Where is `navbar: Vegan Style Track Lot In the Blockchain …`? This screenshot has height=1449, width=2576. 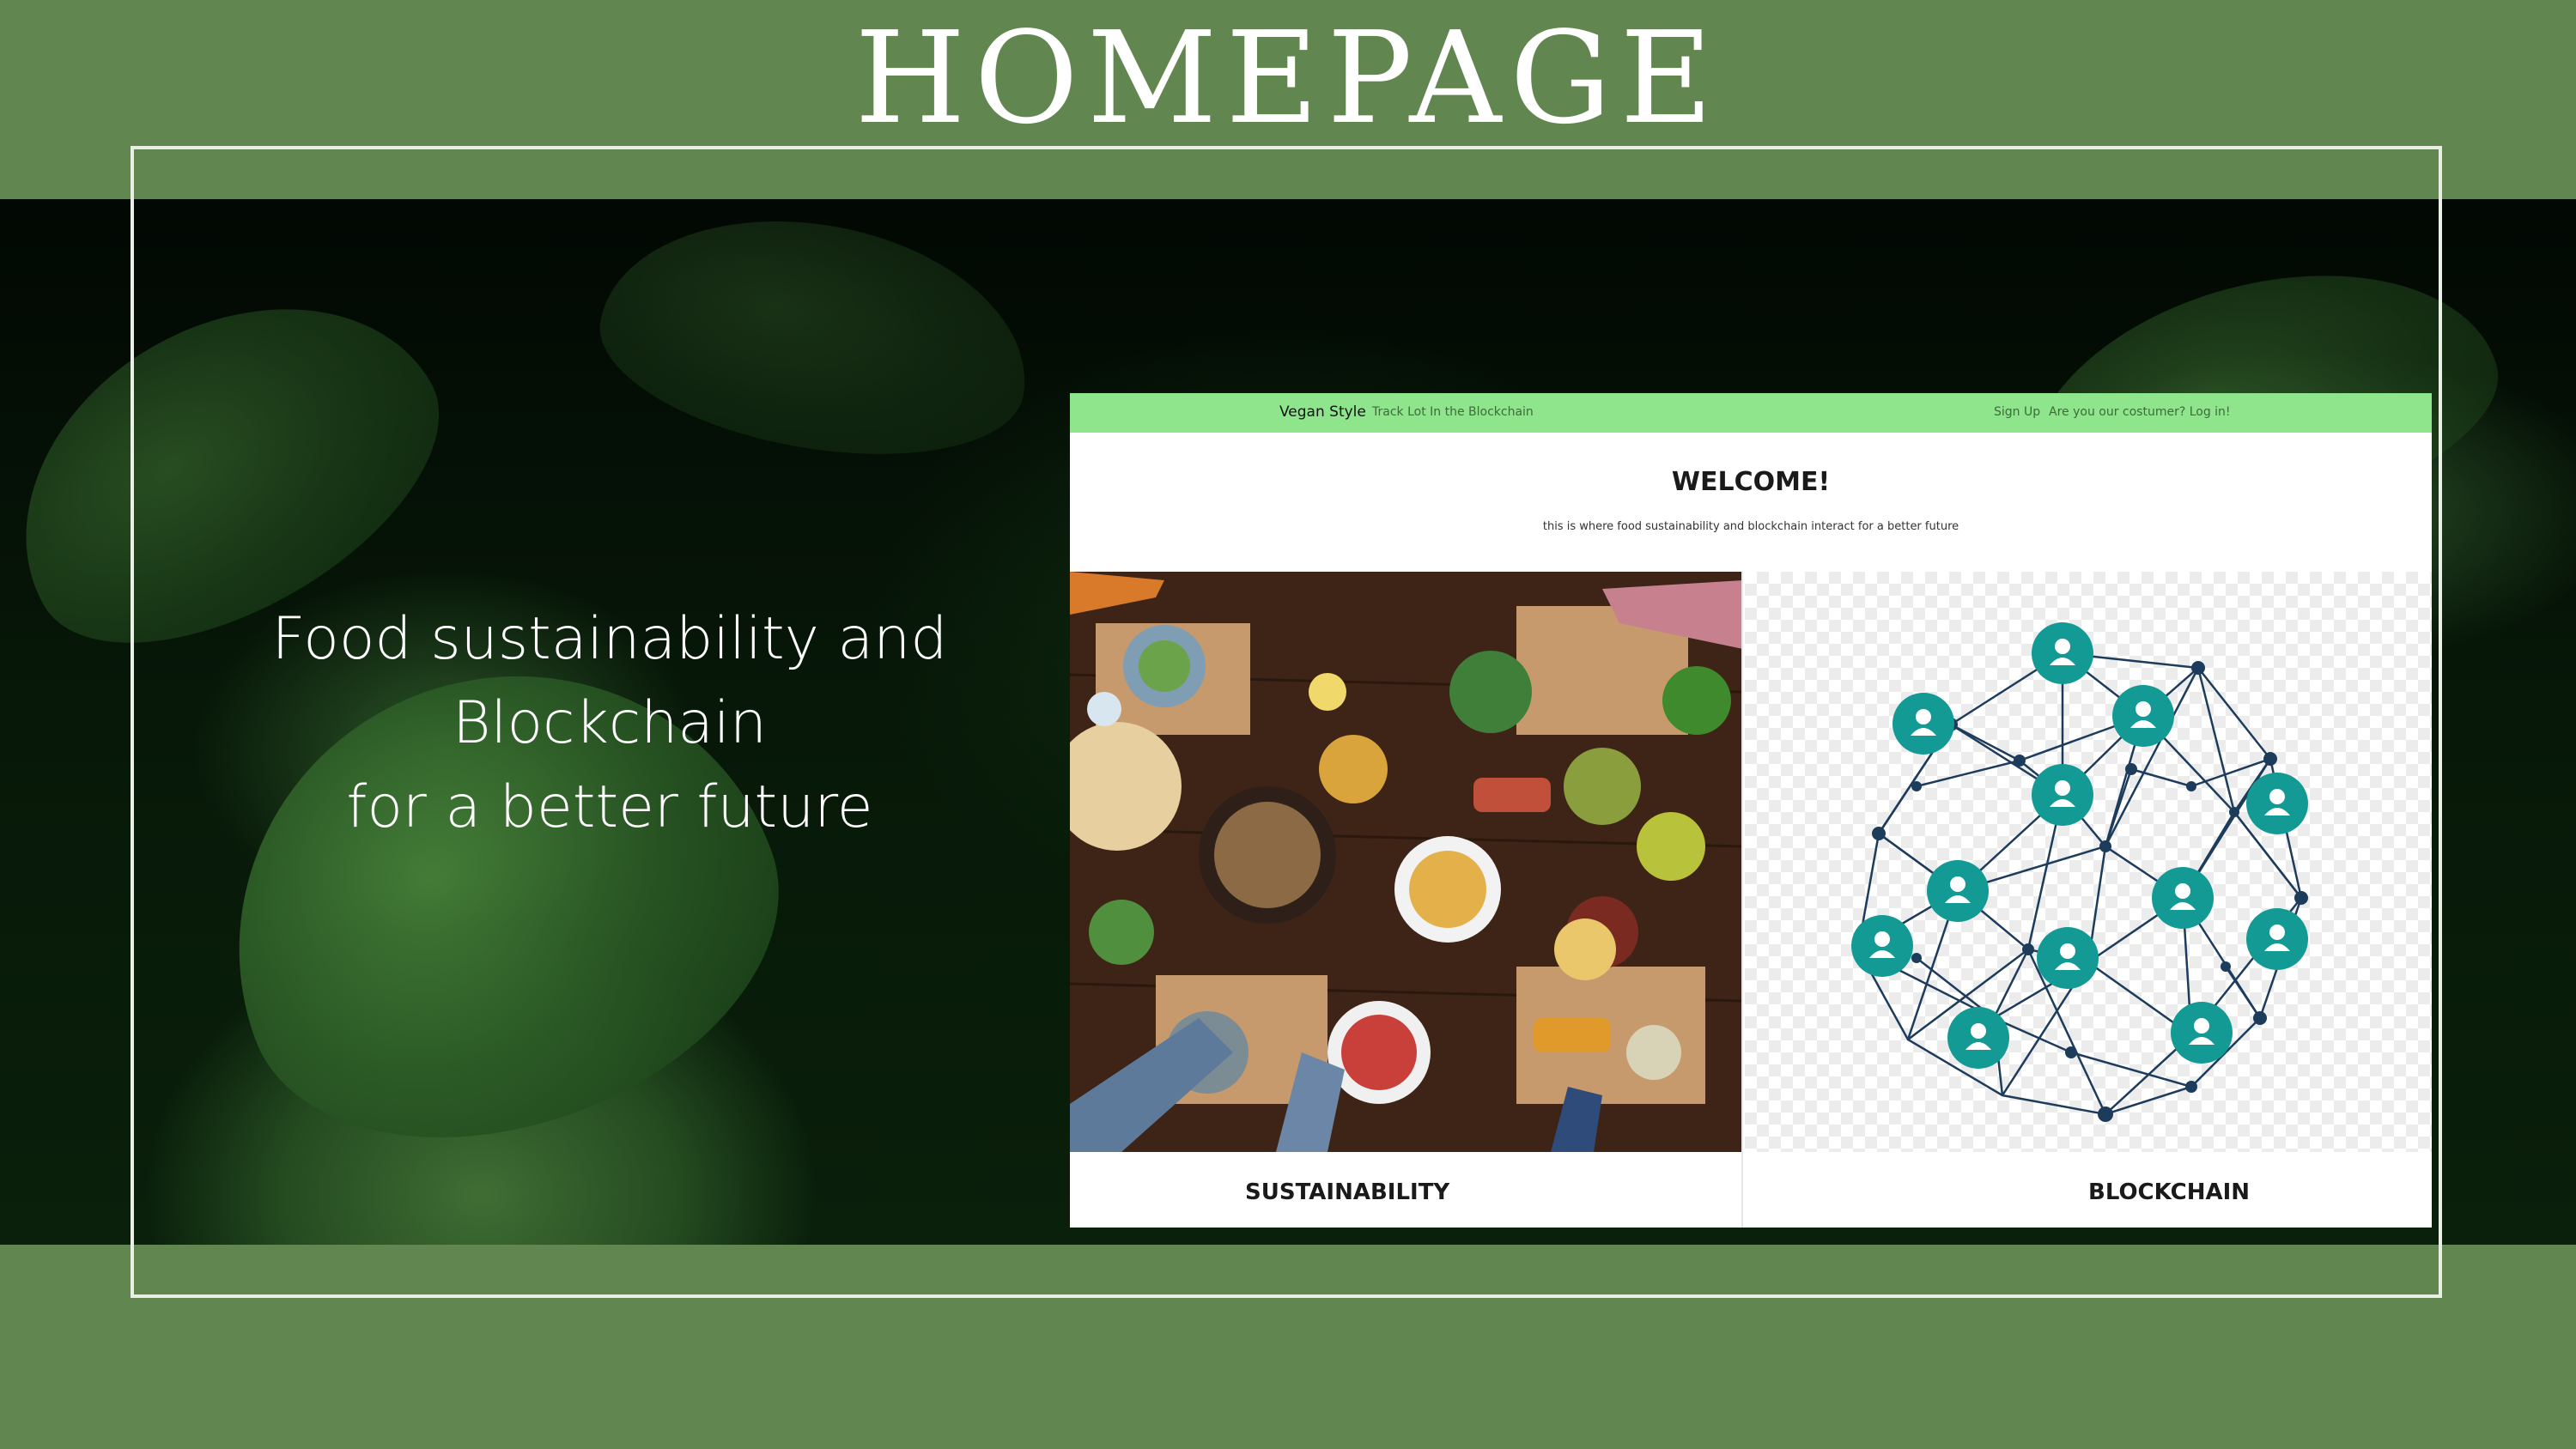
navbar: Vegan Style Track Lot In the Blockchain … is located at coordinates (1751, 413).